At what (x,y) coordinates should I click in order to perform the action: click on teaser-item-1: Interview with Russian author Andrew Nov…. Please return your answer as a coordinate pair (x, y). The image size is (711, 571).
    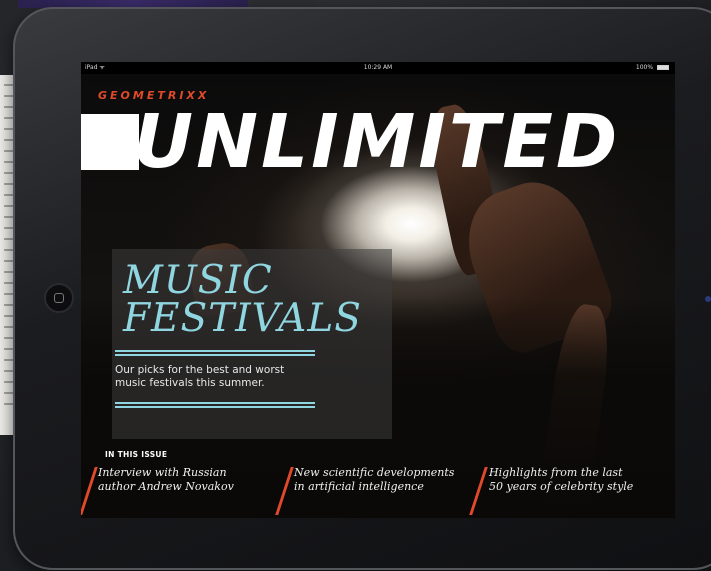
    Looking at the image, I should click on (166, 480).